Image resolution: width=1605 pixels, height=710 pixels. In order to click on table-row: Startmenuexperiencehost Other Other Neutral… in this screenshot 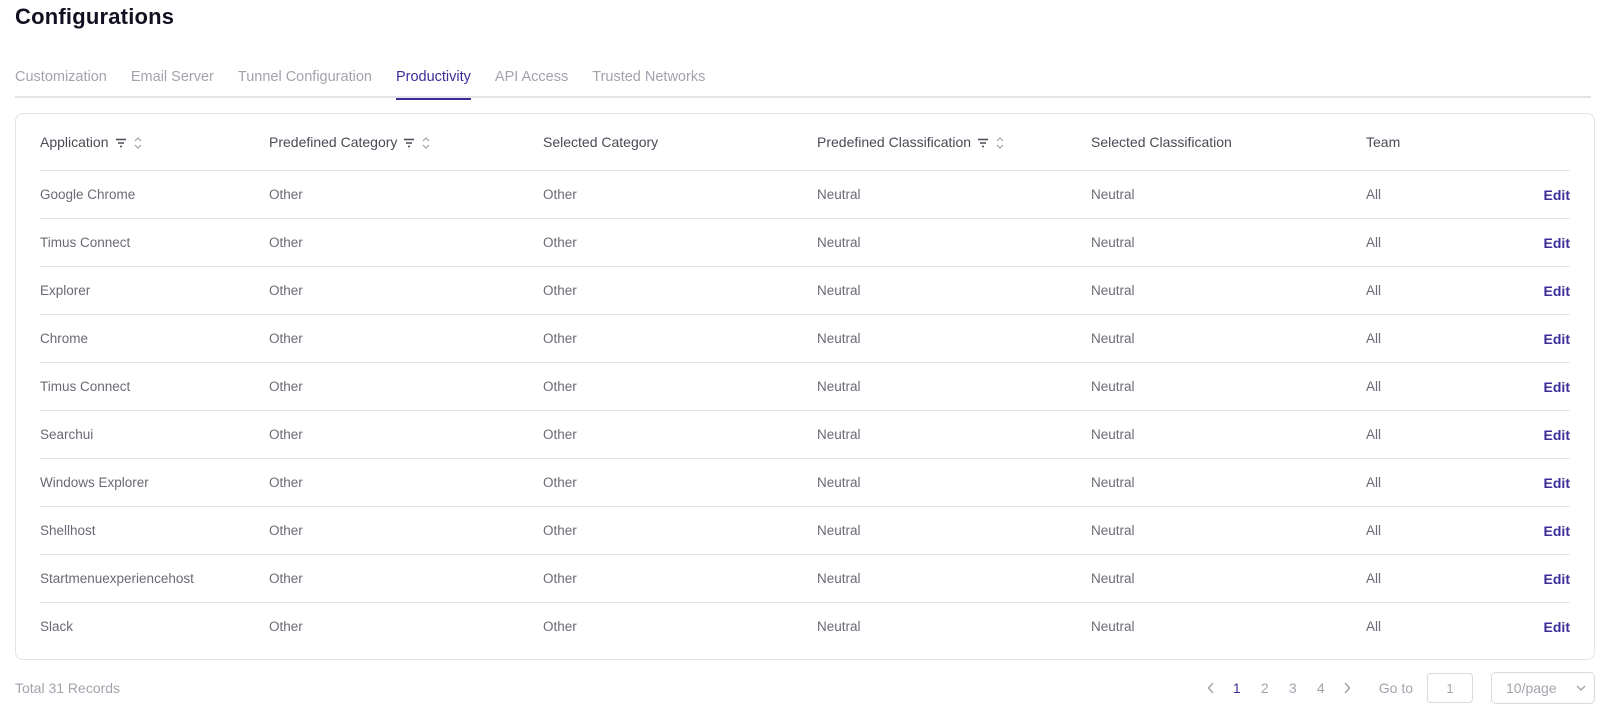, I will do `click(805, 579)`.